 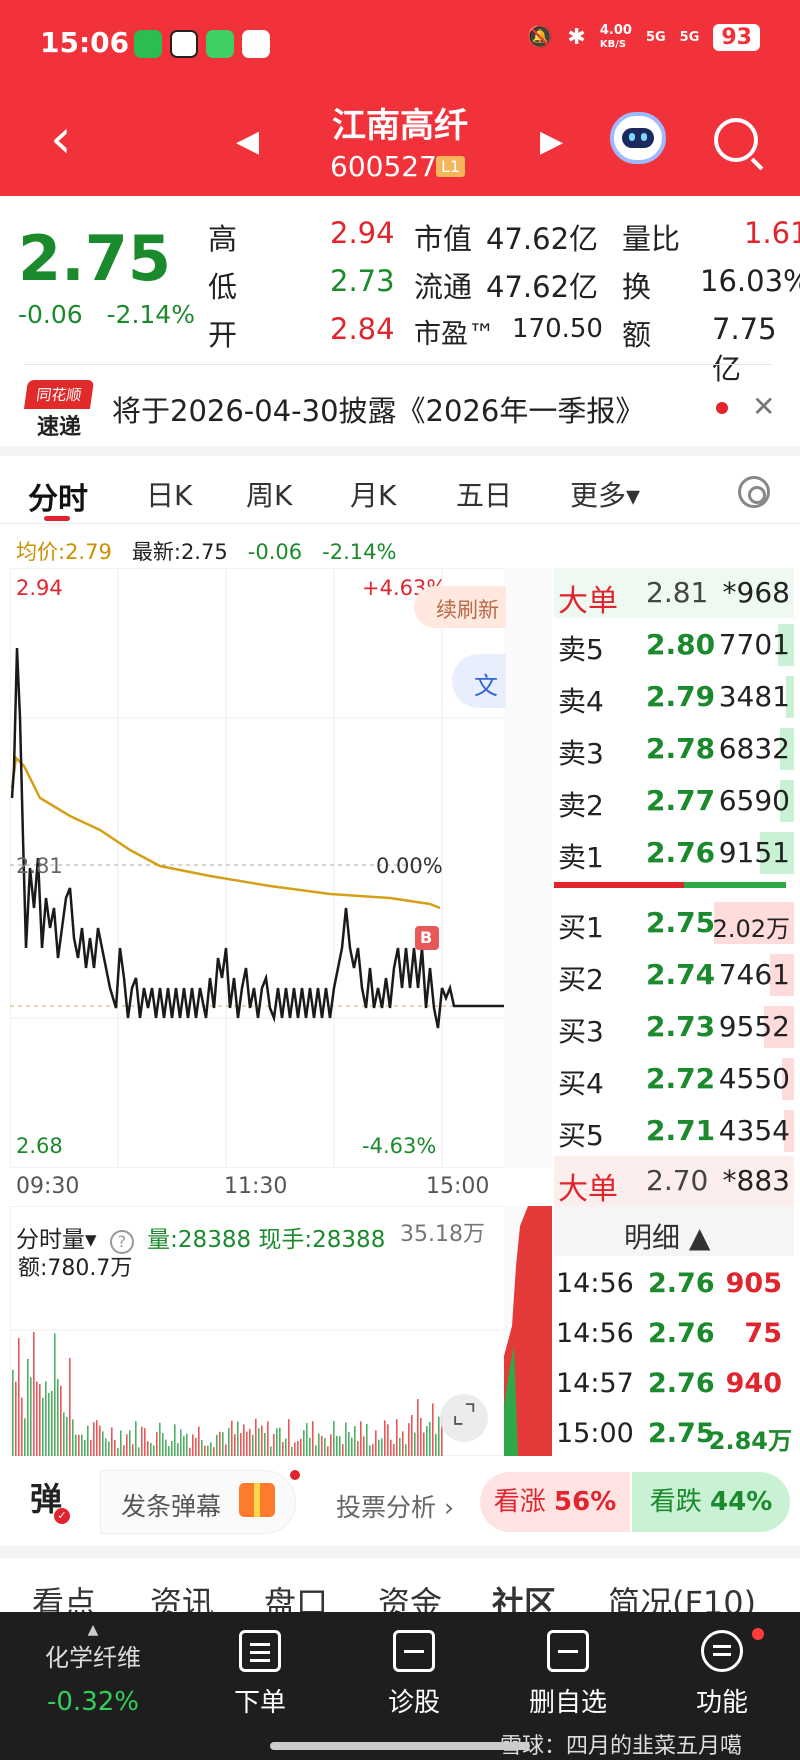 What do you see at coordinates (64, 1595) in the screenshot?
I see `tab-highlights: 看点` at bounding box center [64, 1595].